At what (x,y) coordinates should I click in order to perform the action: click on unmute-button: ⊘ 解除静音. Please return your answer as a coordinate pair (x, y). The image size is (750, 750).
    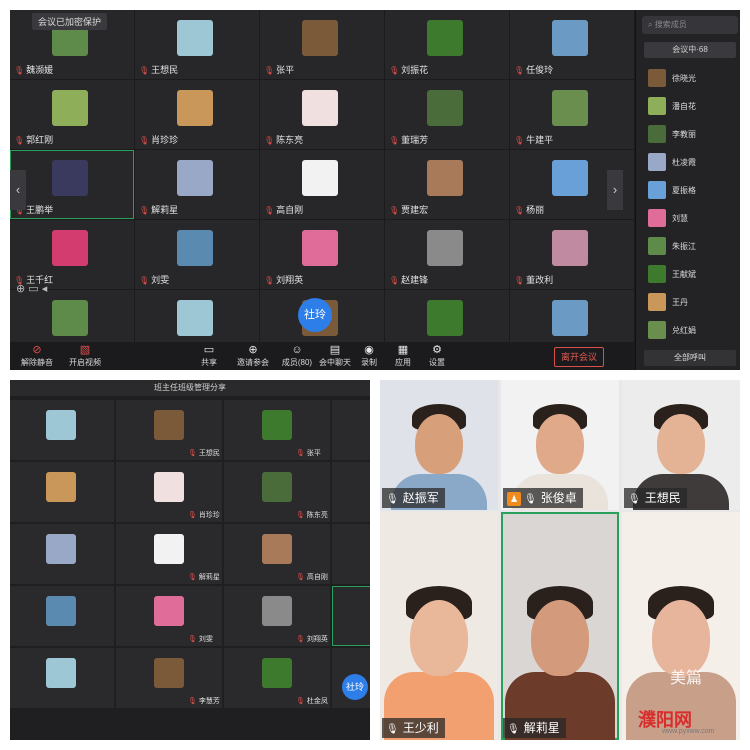
    Looking at the image, I should click on (37, 356).